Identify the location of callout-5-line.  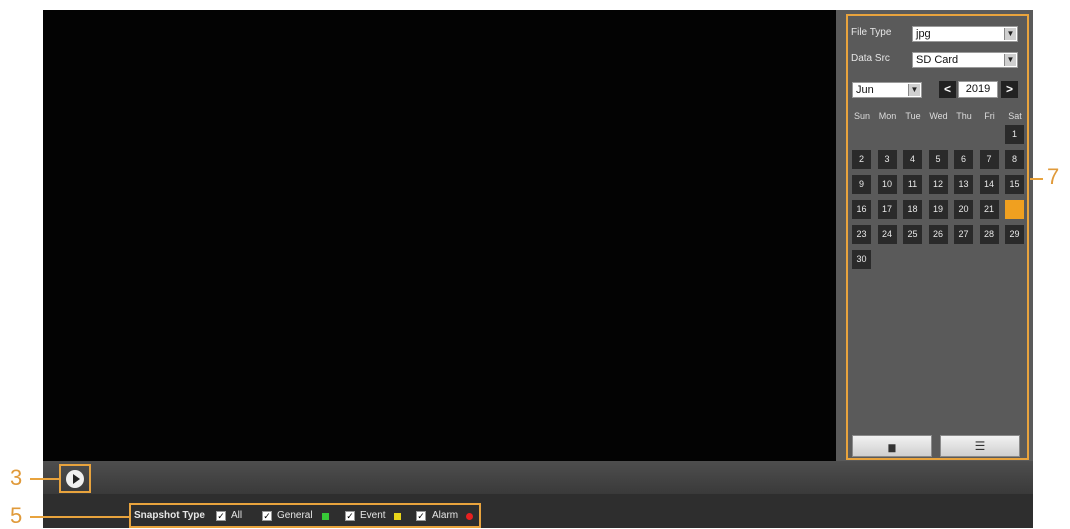
(79, 517).